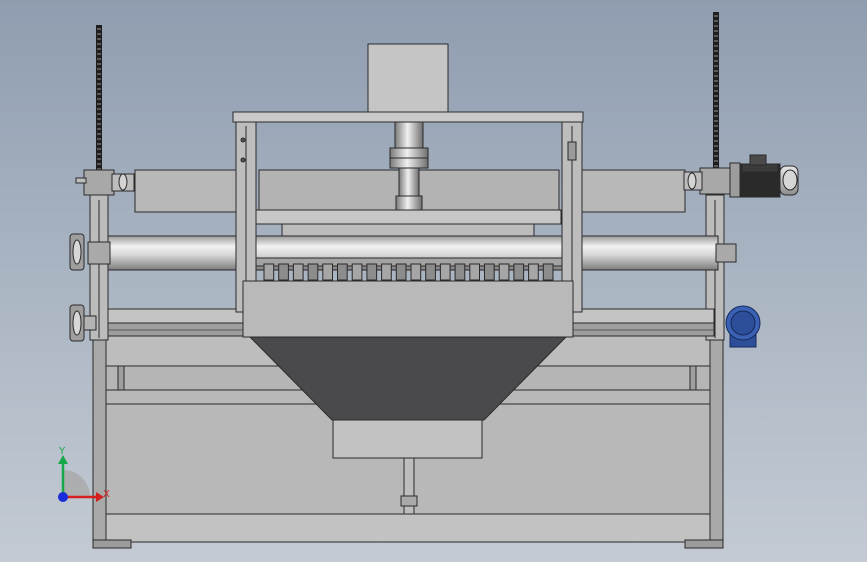  Describe the element at coordinates (106, 494) in the screenshot. I see `axis-x-label: X` at that location.